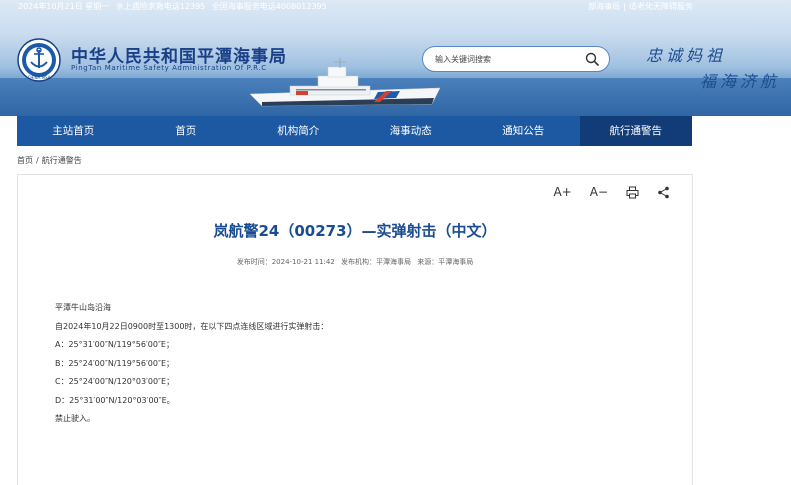  I want to click on search-box, so click(516, 59).